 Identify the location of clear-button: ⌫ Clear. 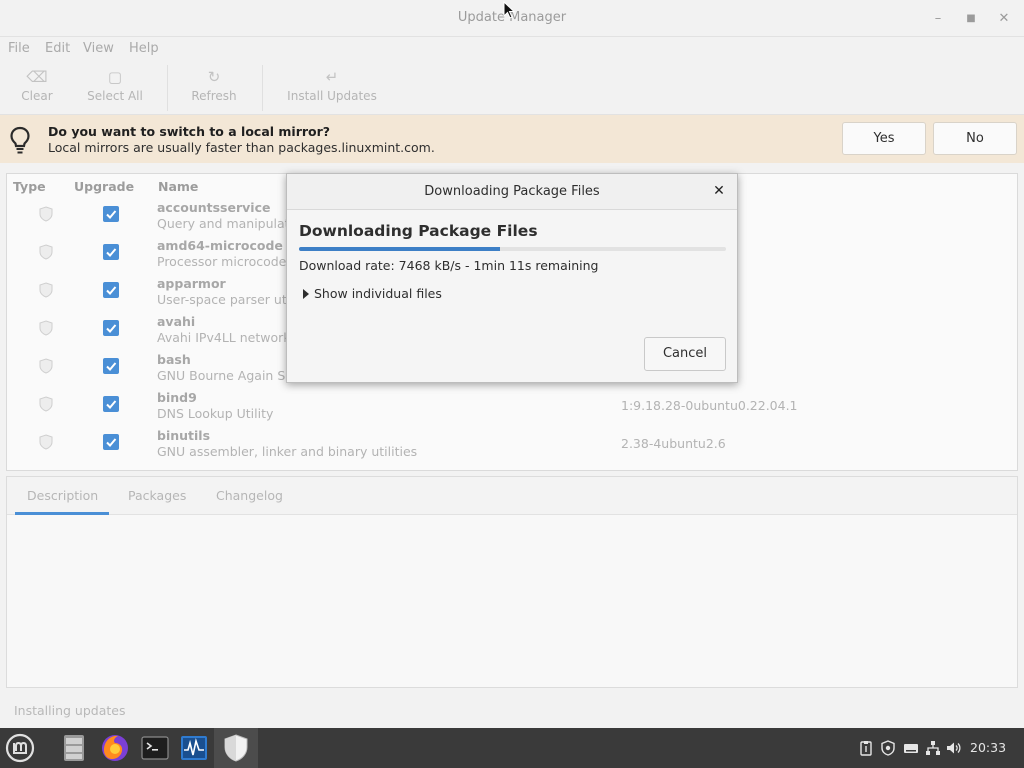
(37, 84).